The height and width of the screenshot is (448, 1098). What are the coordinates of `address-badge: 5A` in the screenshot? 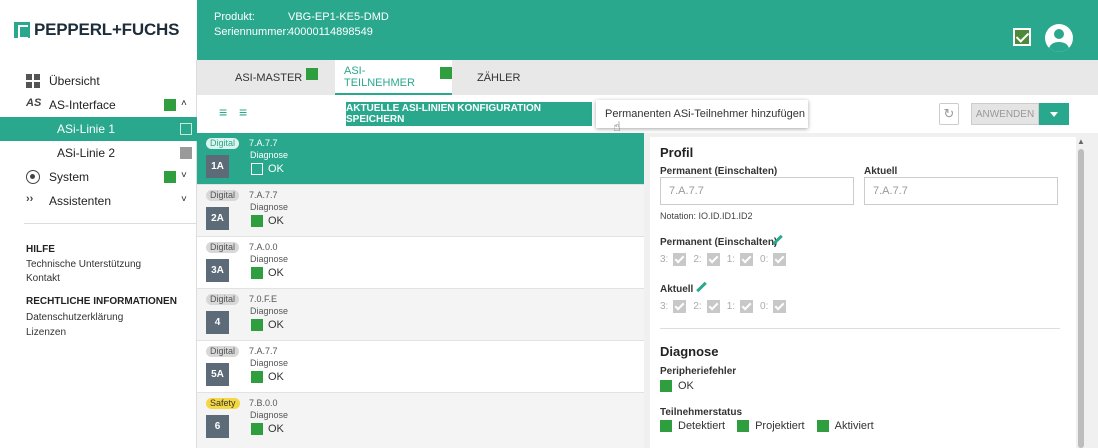 It's located at (217, 374).